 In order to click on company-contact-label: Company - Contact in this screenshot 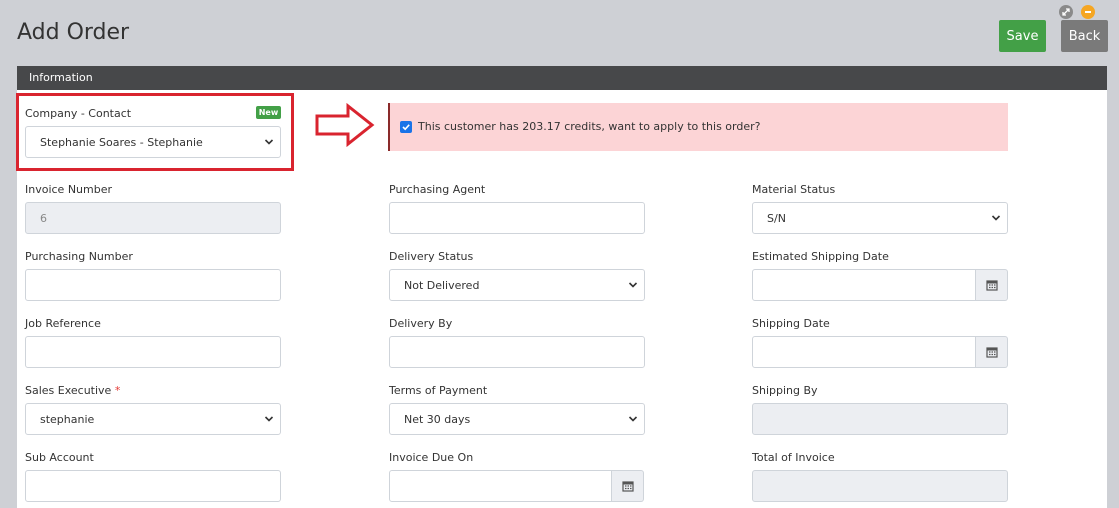, I will do `click(78, 113)`.